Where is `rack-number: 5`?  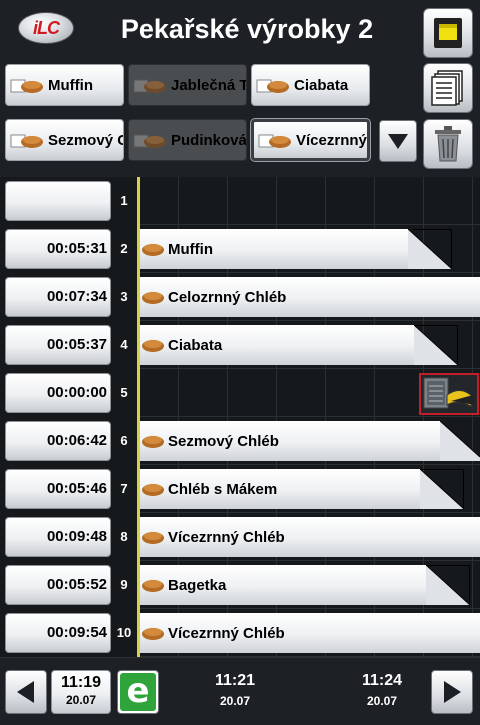
rack-number: 5 is located at coordinates (124, 392).